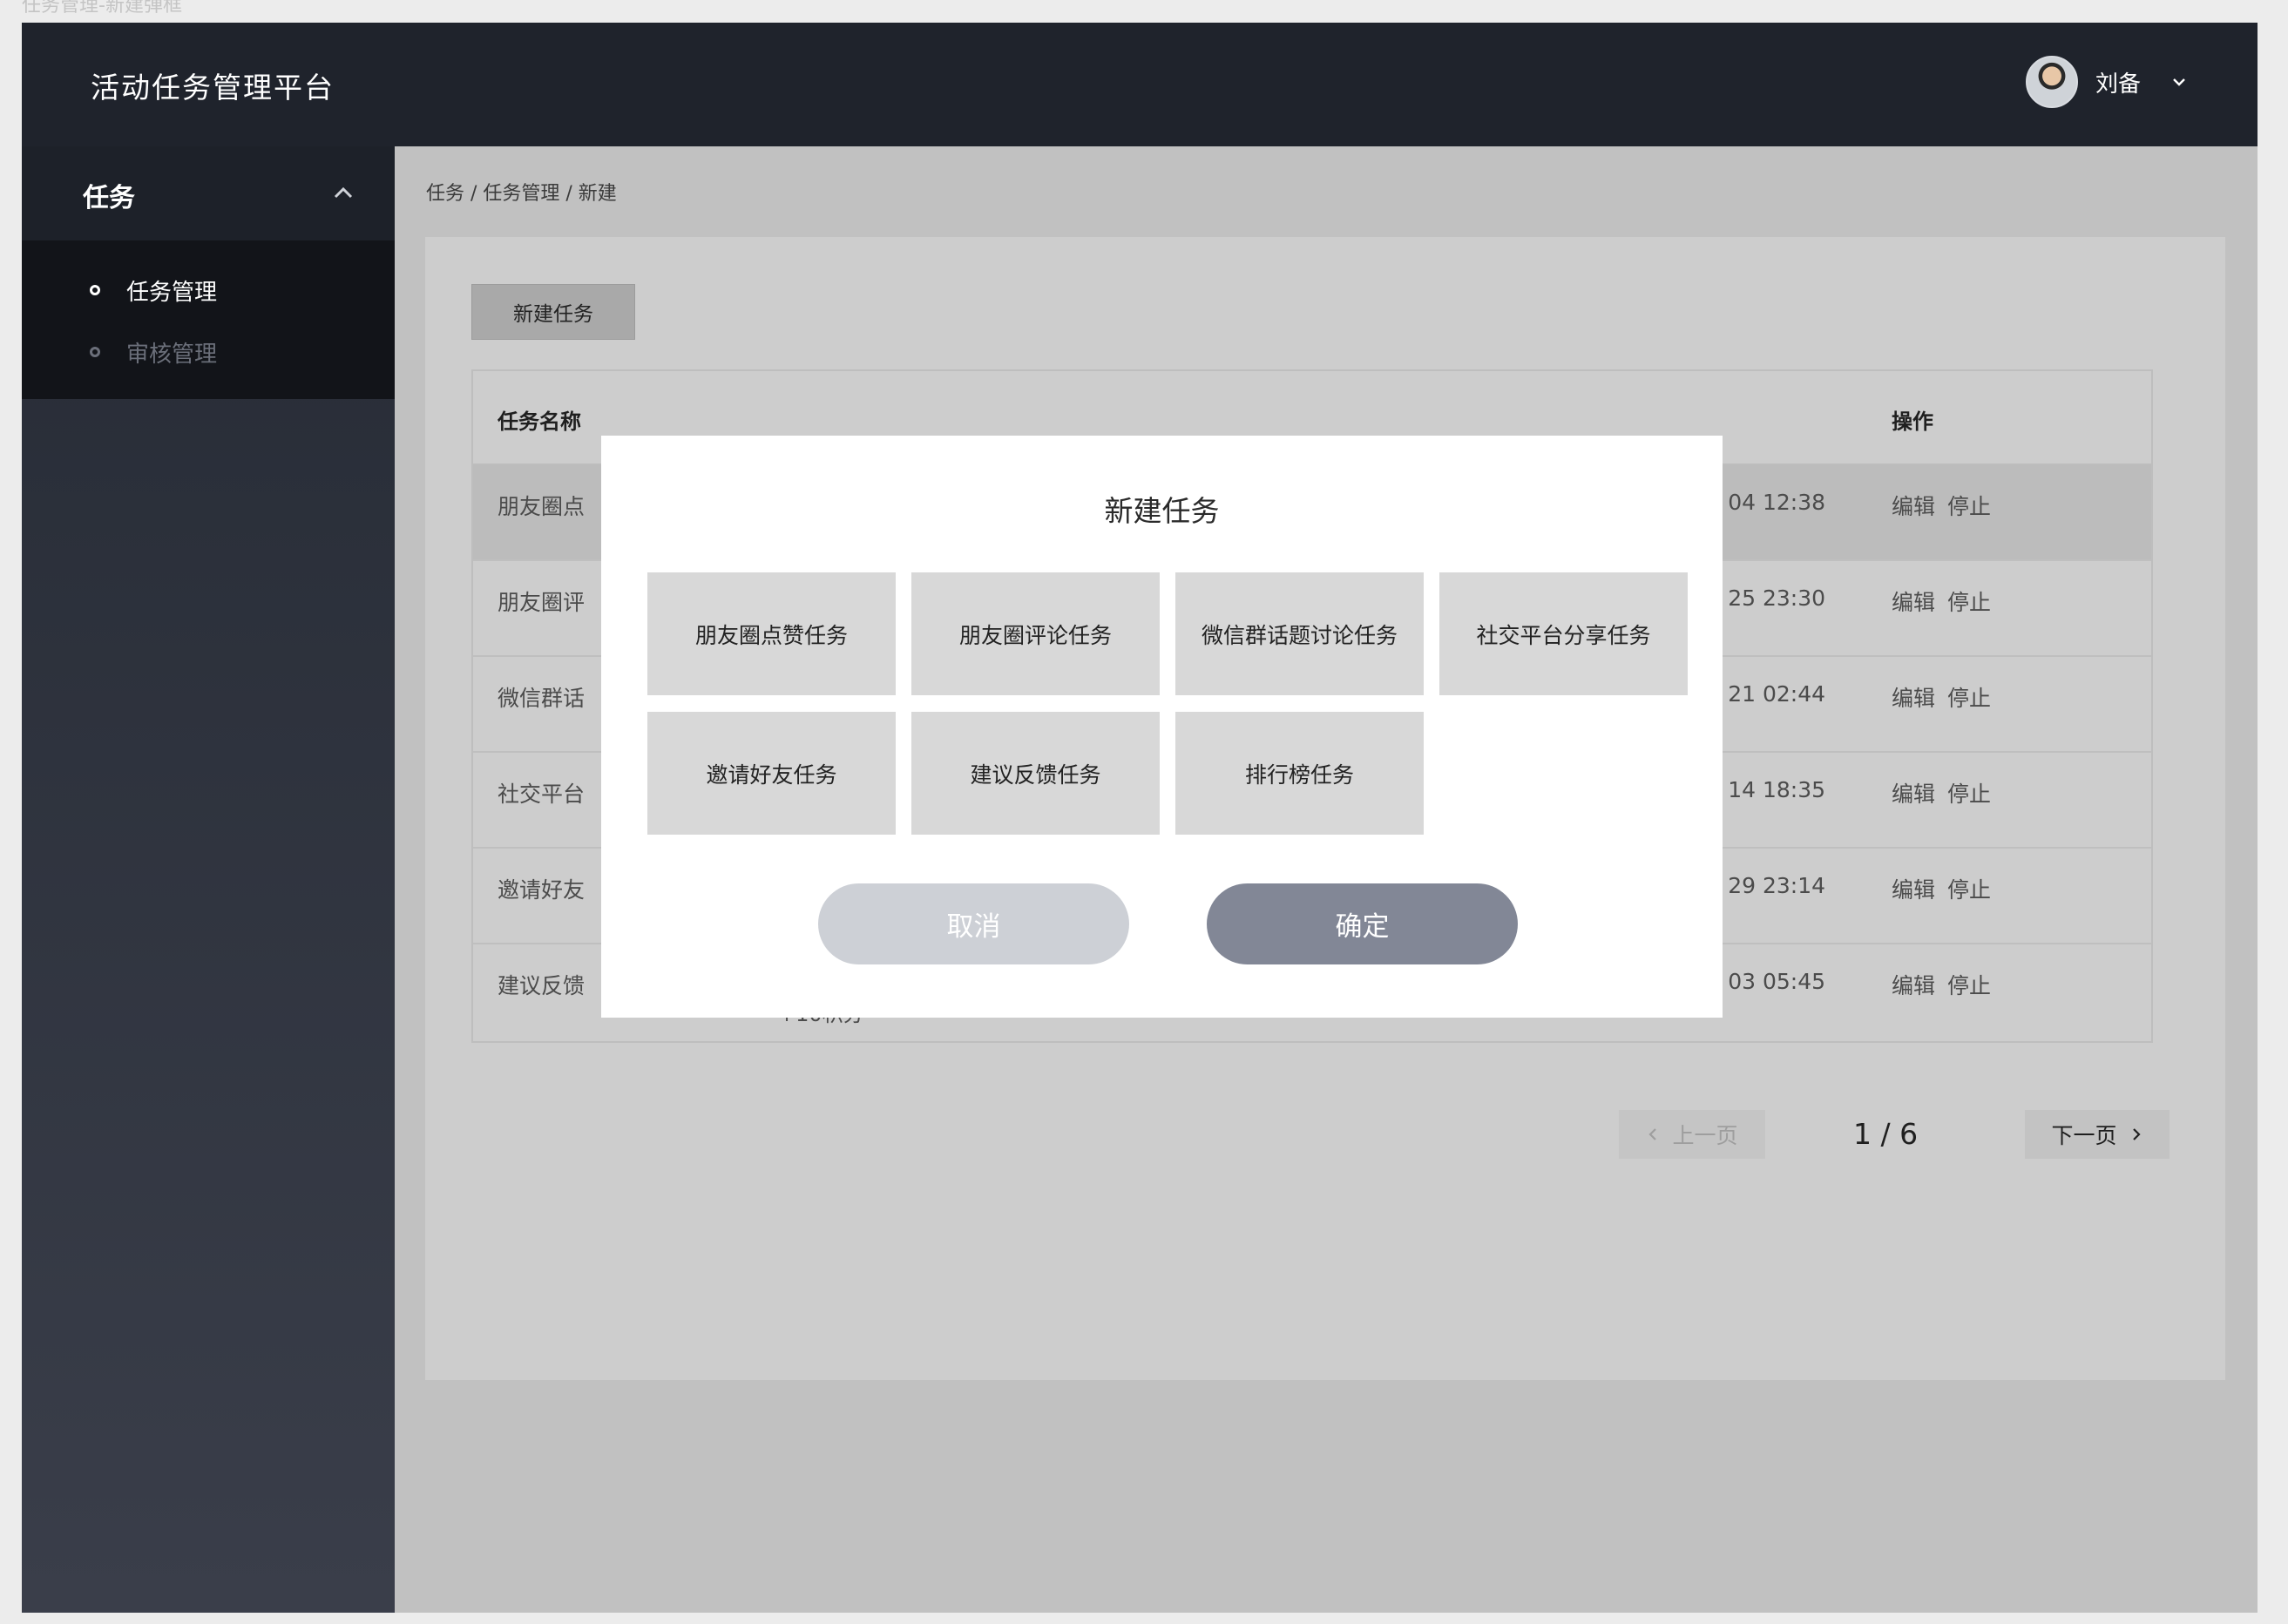 The image size is (2288, 1624). Describe the element at coordinates (1299, 773) in the screenshot. I see `task-type-option: 排行榜任务` at that location.